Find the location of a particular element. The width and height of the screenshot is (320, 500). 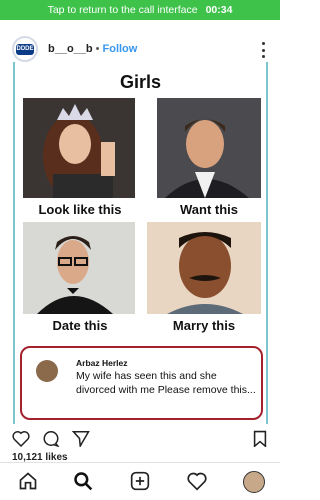

caption-want: Want this is located at coordinates (208, 209).